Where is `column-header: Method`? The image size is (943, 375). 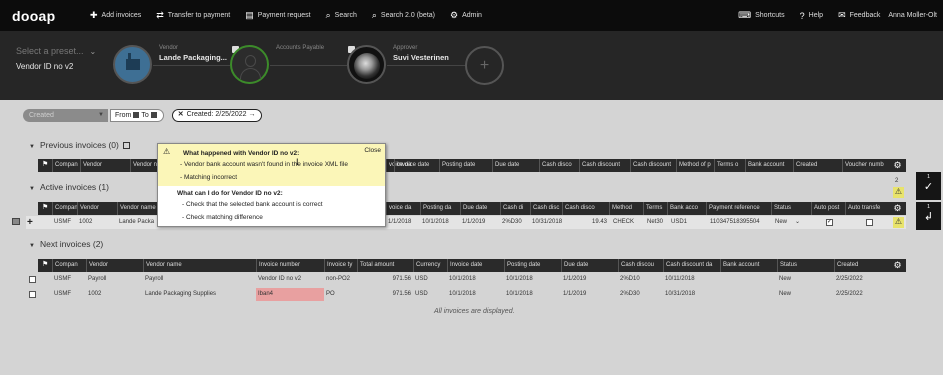 column-header: Method is located at coordinates (626, 208).